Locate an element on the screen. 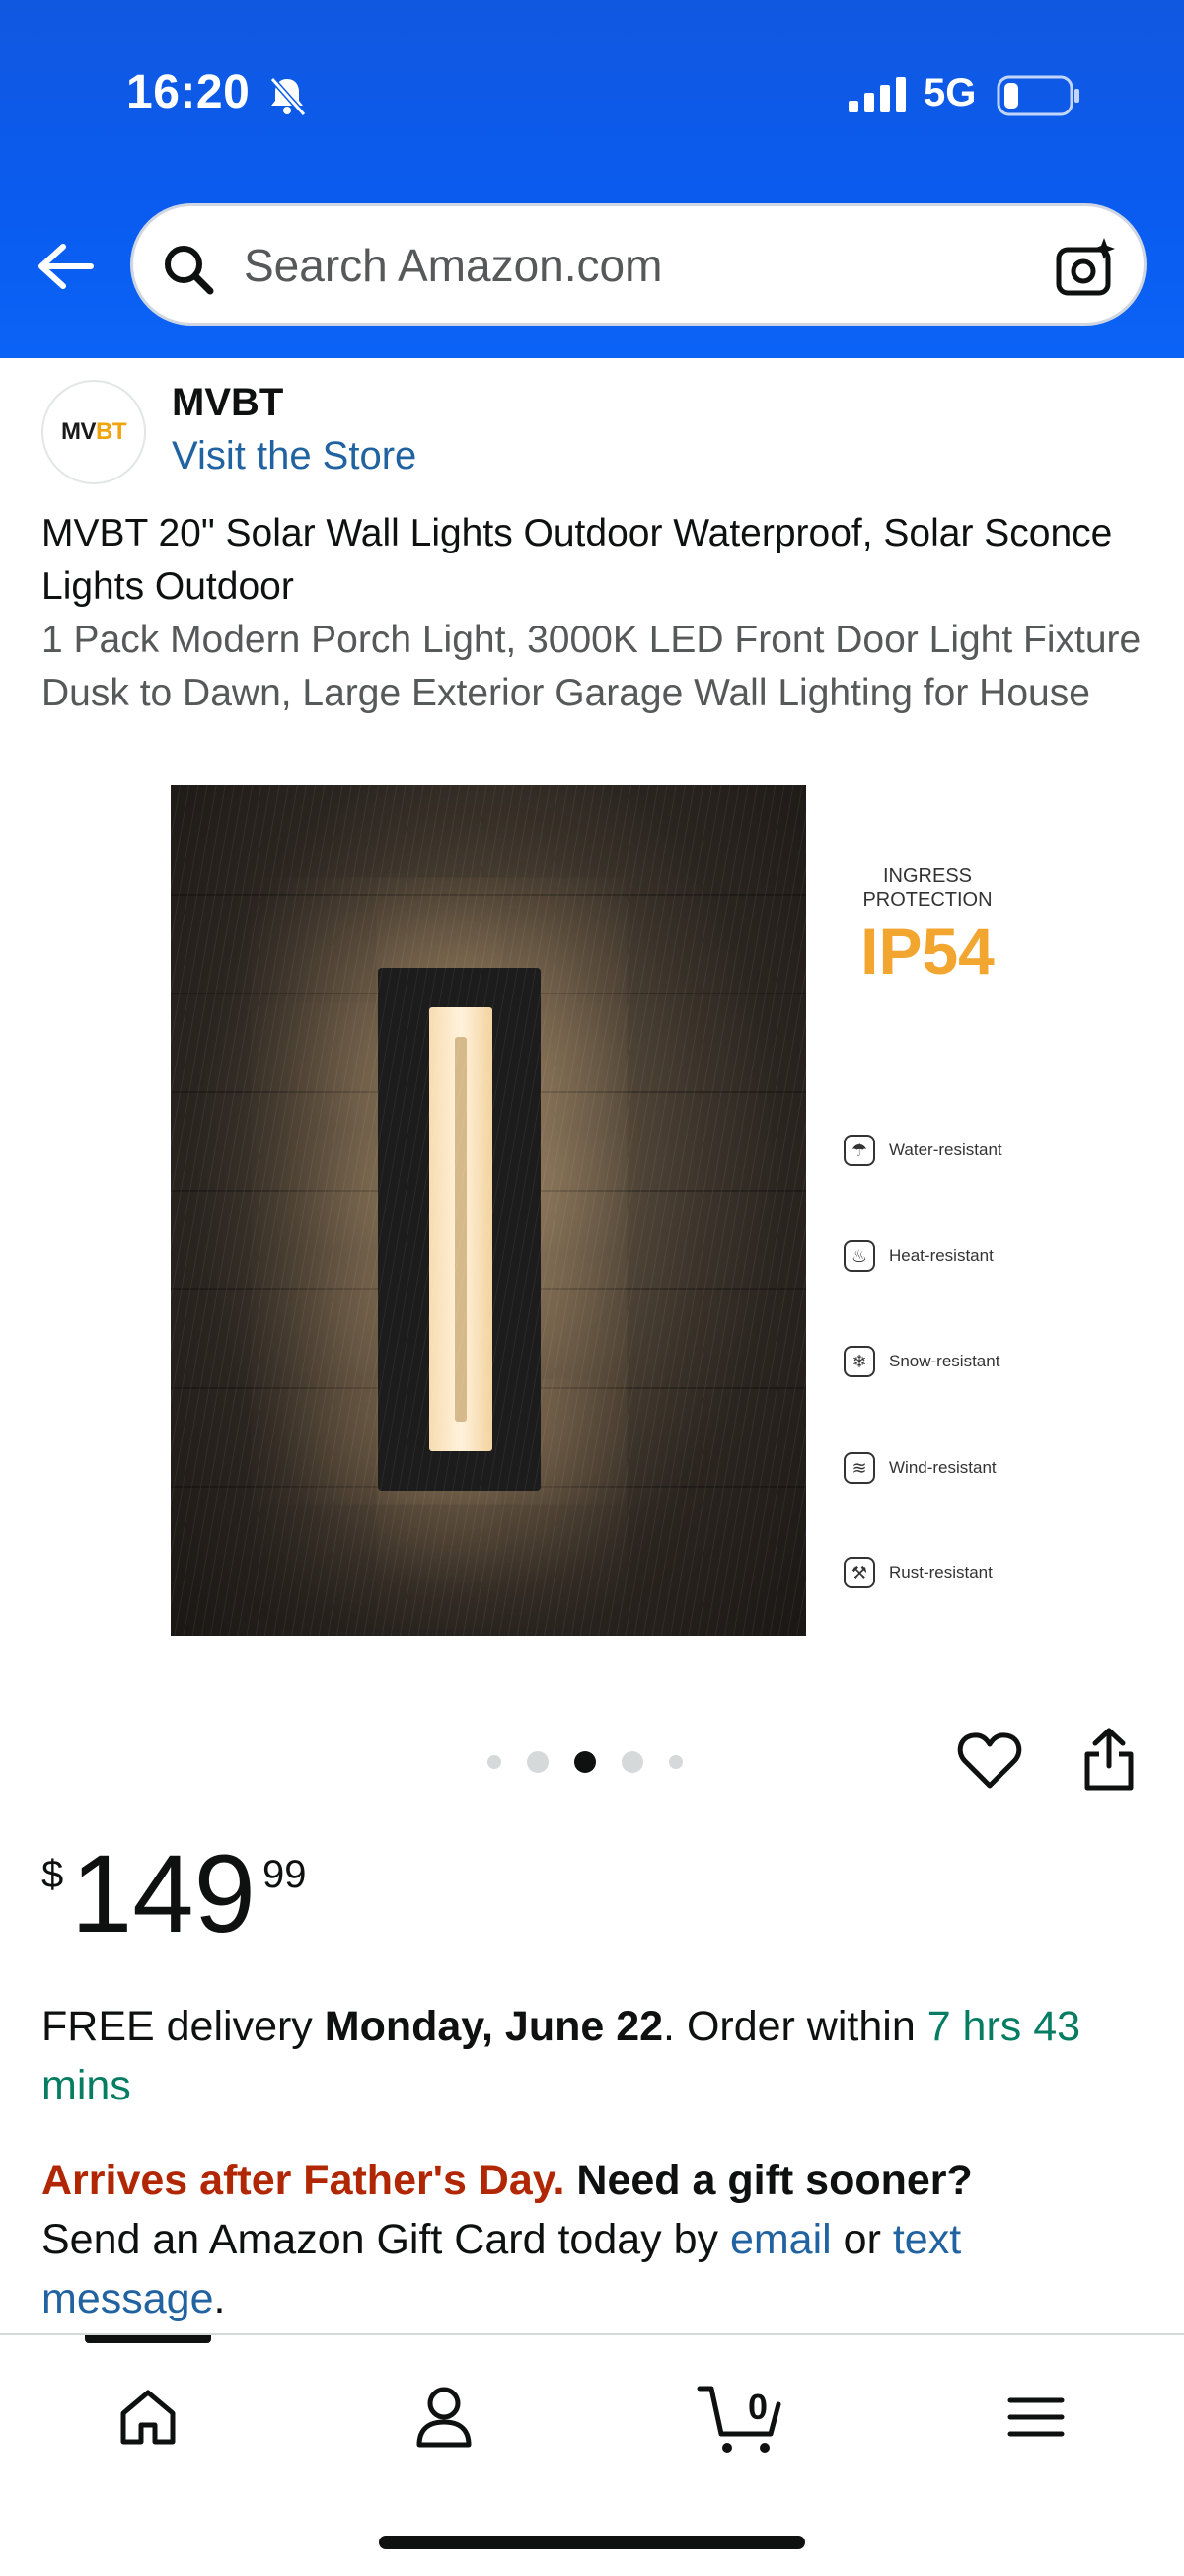  price-whole: 149 is located at coordinates (164, 1893).